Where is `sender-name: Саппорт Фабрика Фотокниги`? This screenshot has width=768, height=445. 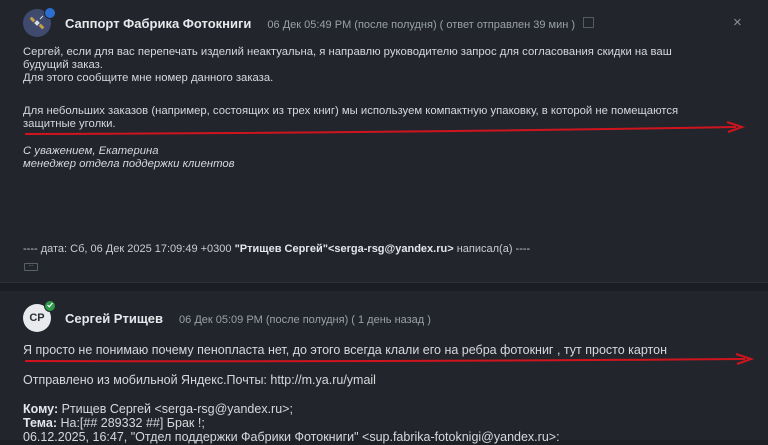
sender-name: Саппорт Фабрика Фотокниги is located at coordinates (158, 23).